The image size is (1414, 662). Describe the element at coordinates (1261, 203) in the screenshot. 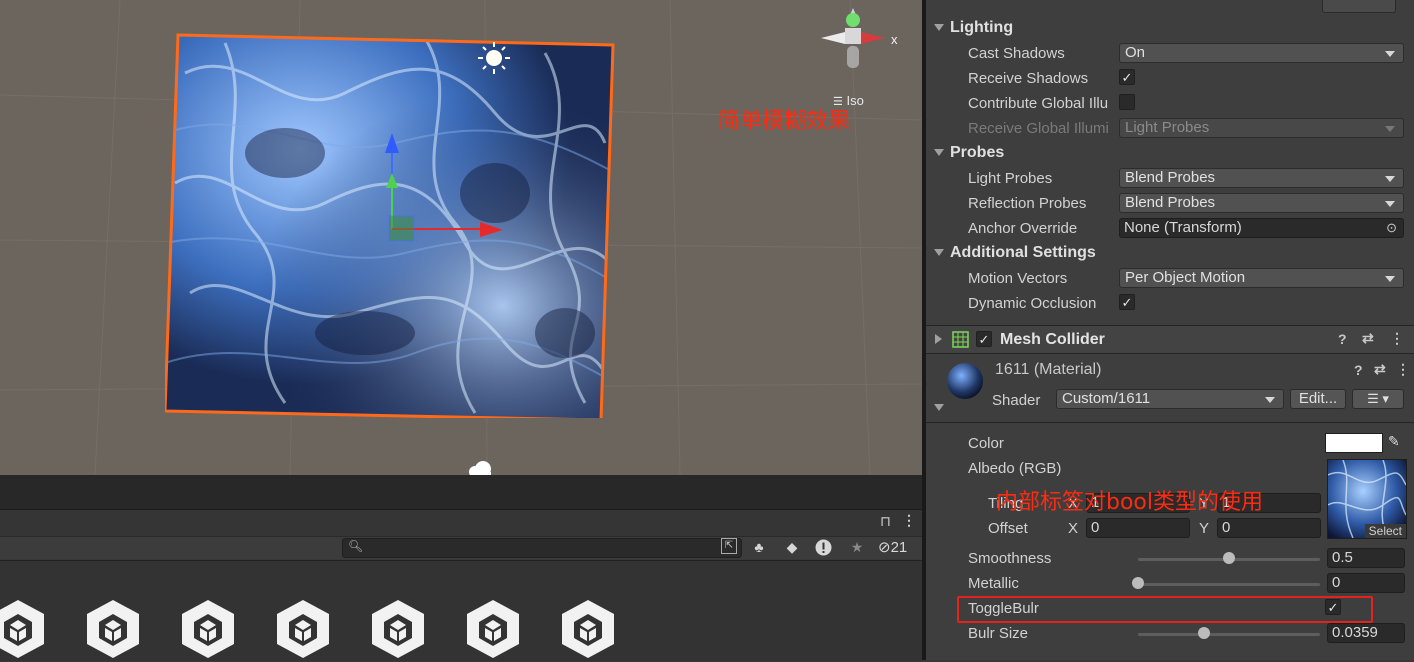

I see `reflection-probes-dropdown: Blend Probes` at that location.